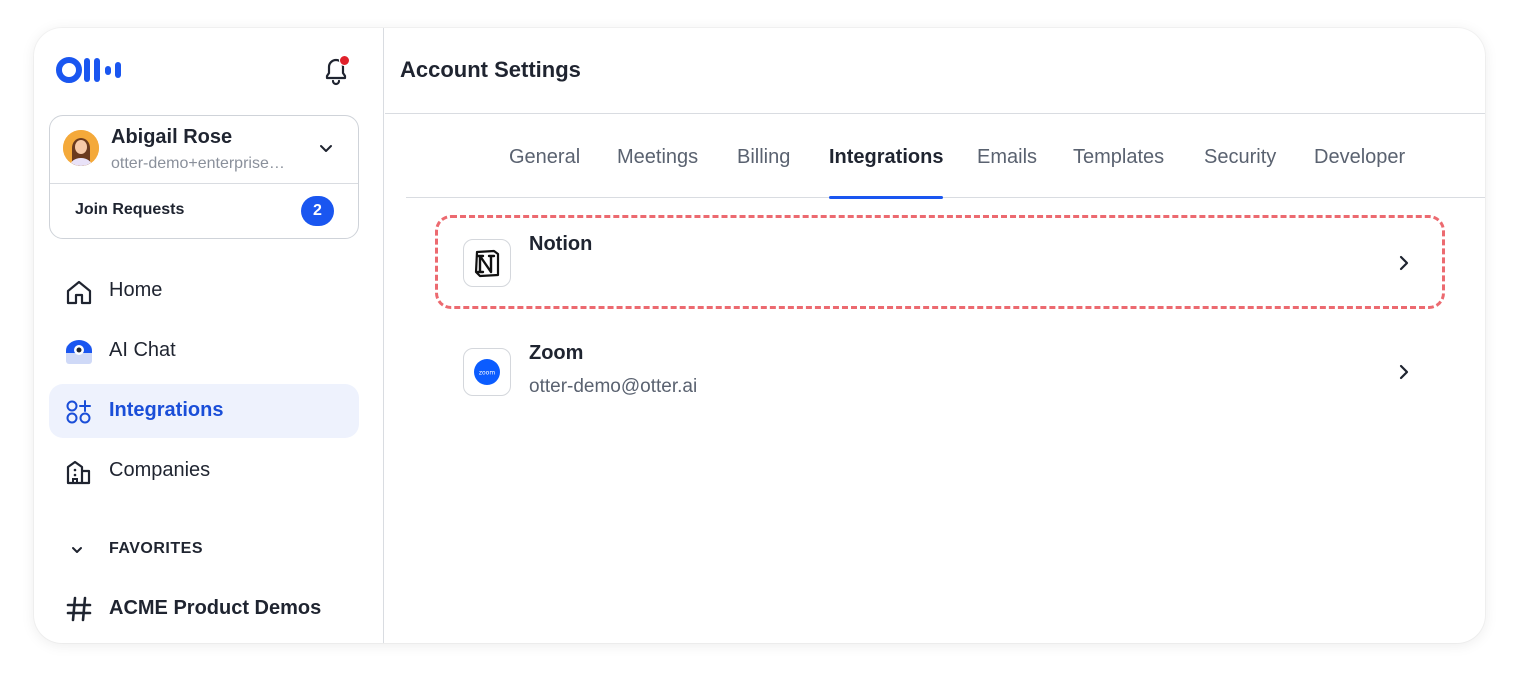  What do you see at coordinates (1007, 172) in the screenshot?
I see `tab-emails: Emails` at bounding box center [1007, 172].